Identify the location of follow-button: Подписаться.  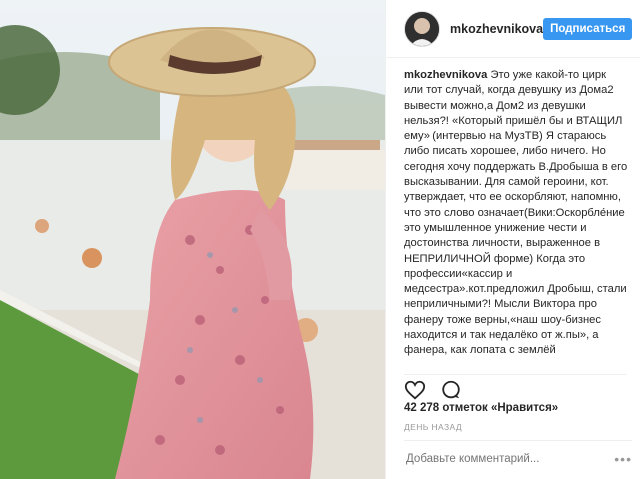
(588, 28).